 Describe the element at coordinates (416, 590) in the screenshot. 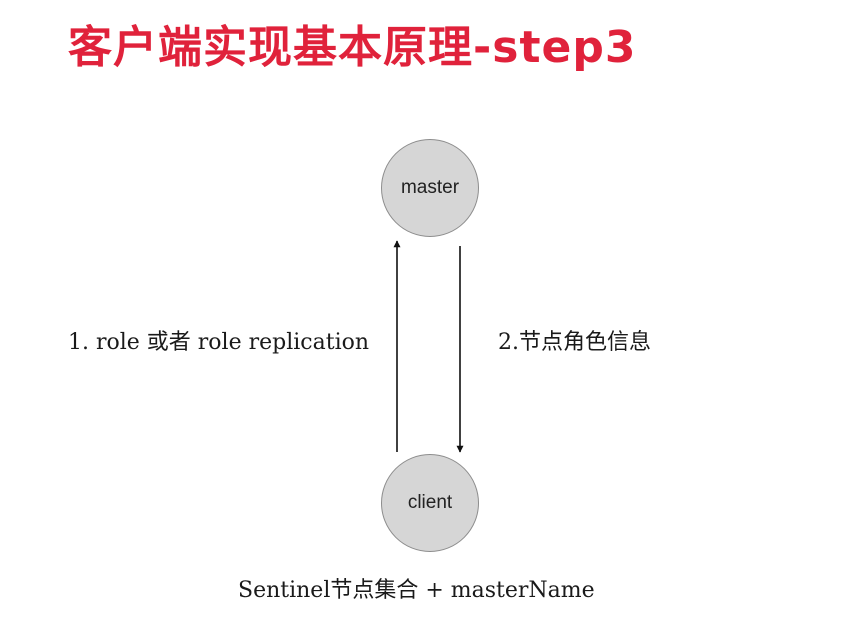

I see `client-caption: Sentinel节点集合 + masterName` at that location.